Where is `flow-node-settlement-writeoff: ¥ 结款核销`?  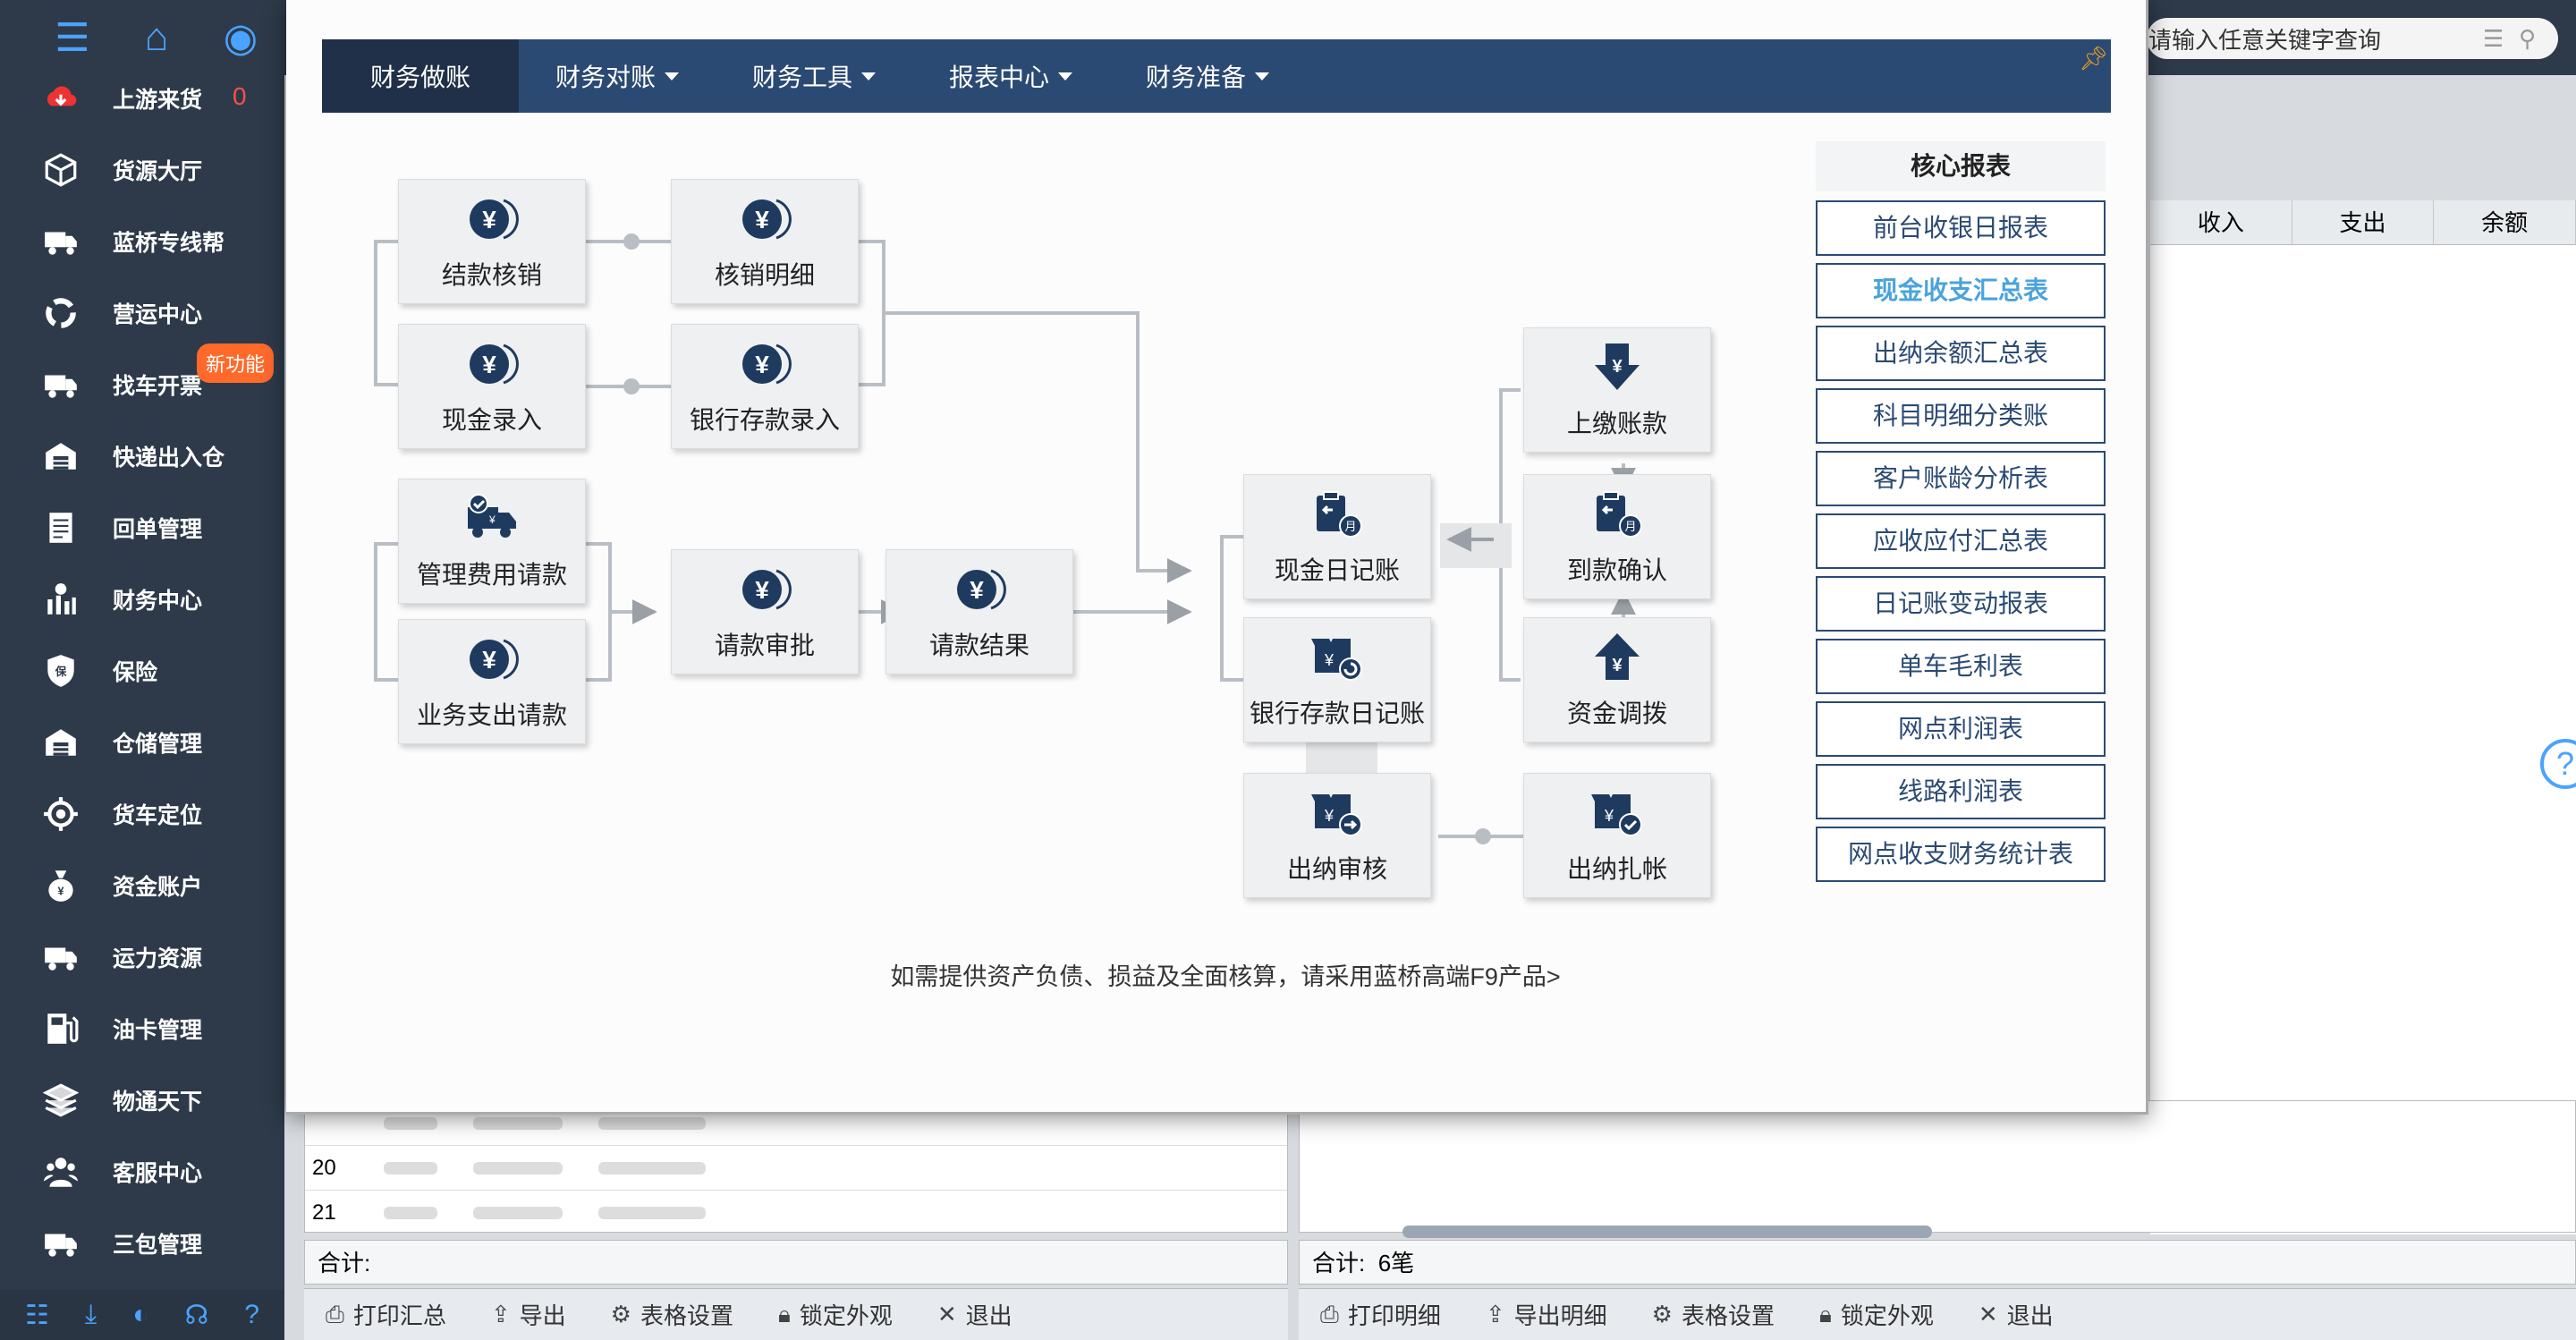
flow-node-settlement-writeoff: ¥ 结款核销 is located at coordinates (492, 241).